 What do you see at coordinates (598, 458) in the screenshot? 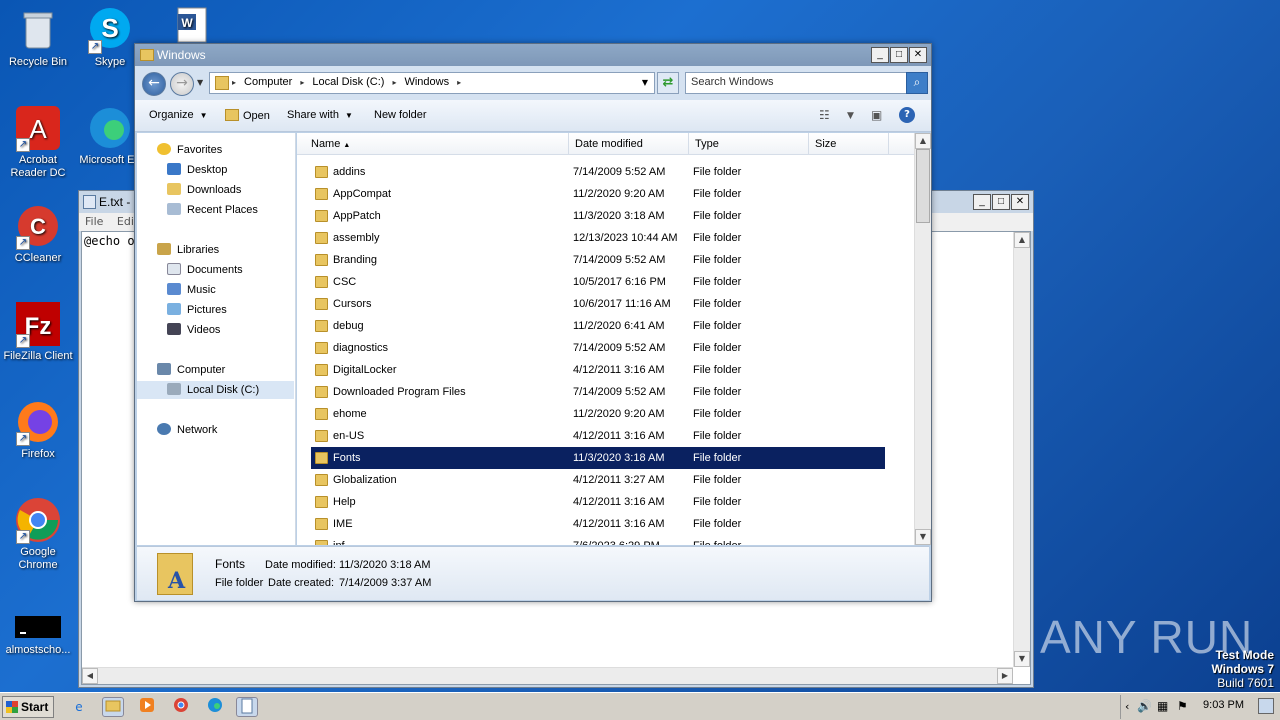
I see `table-row: Fonts 11/3/2020 3:18 AM File folder` at bounding box center [598, 458].